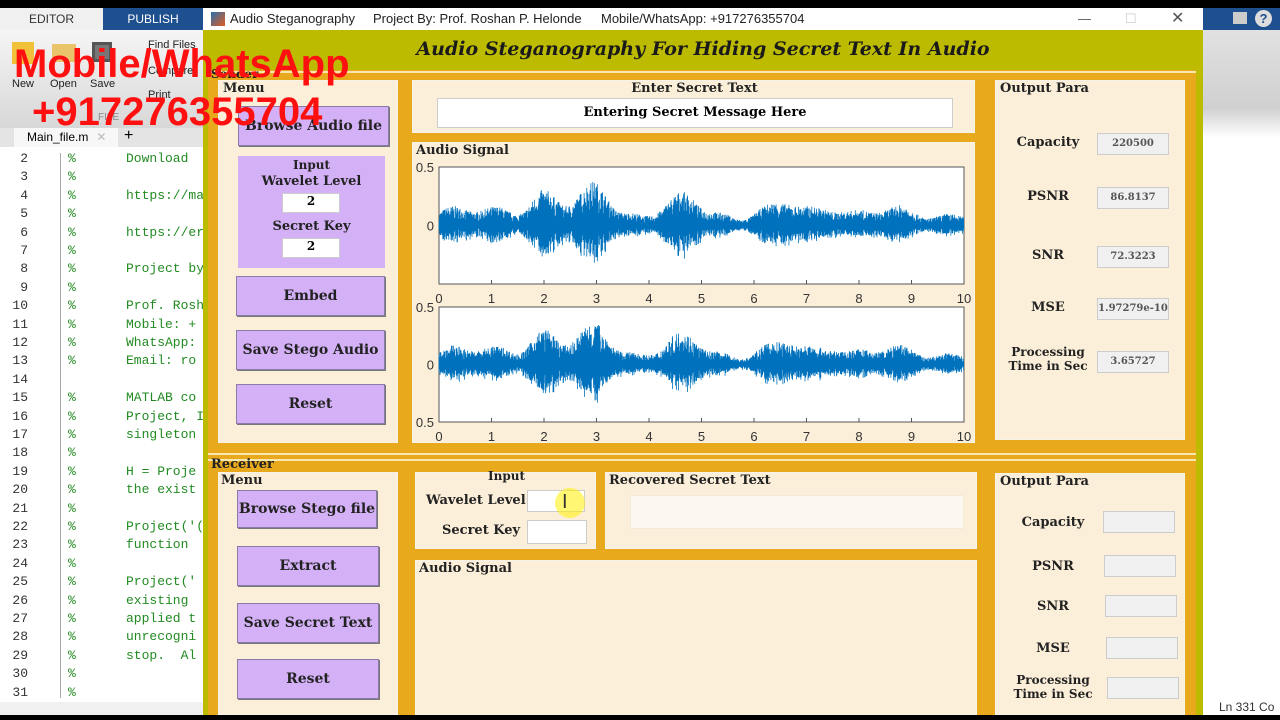  Describe the element at coordinates (1131, 19) in the screenshot. I see `maximize-button: ☐` at that location.